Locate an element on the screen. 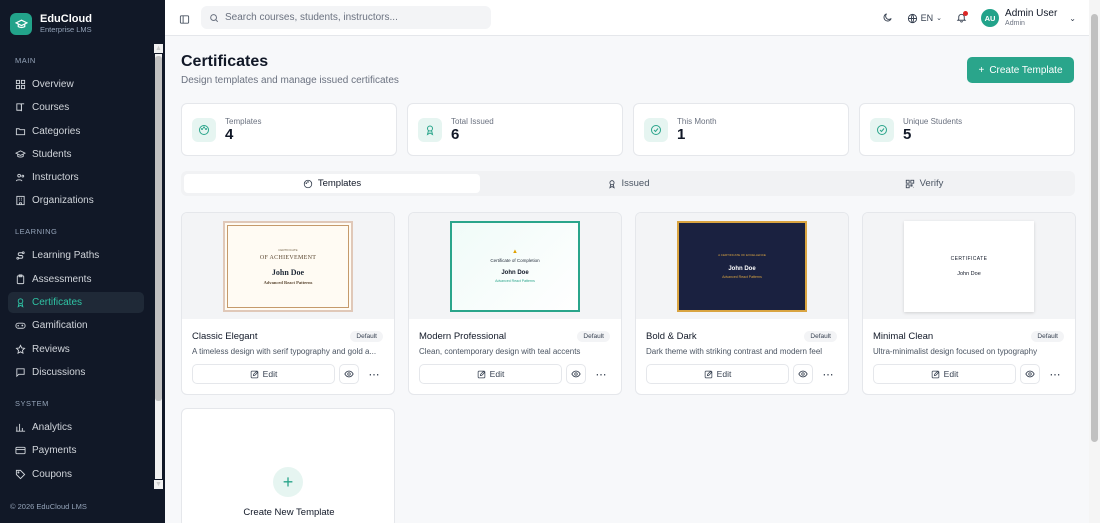  sidebar-section-system: SYSTEM is located at coordinates (32, 403).